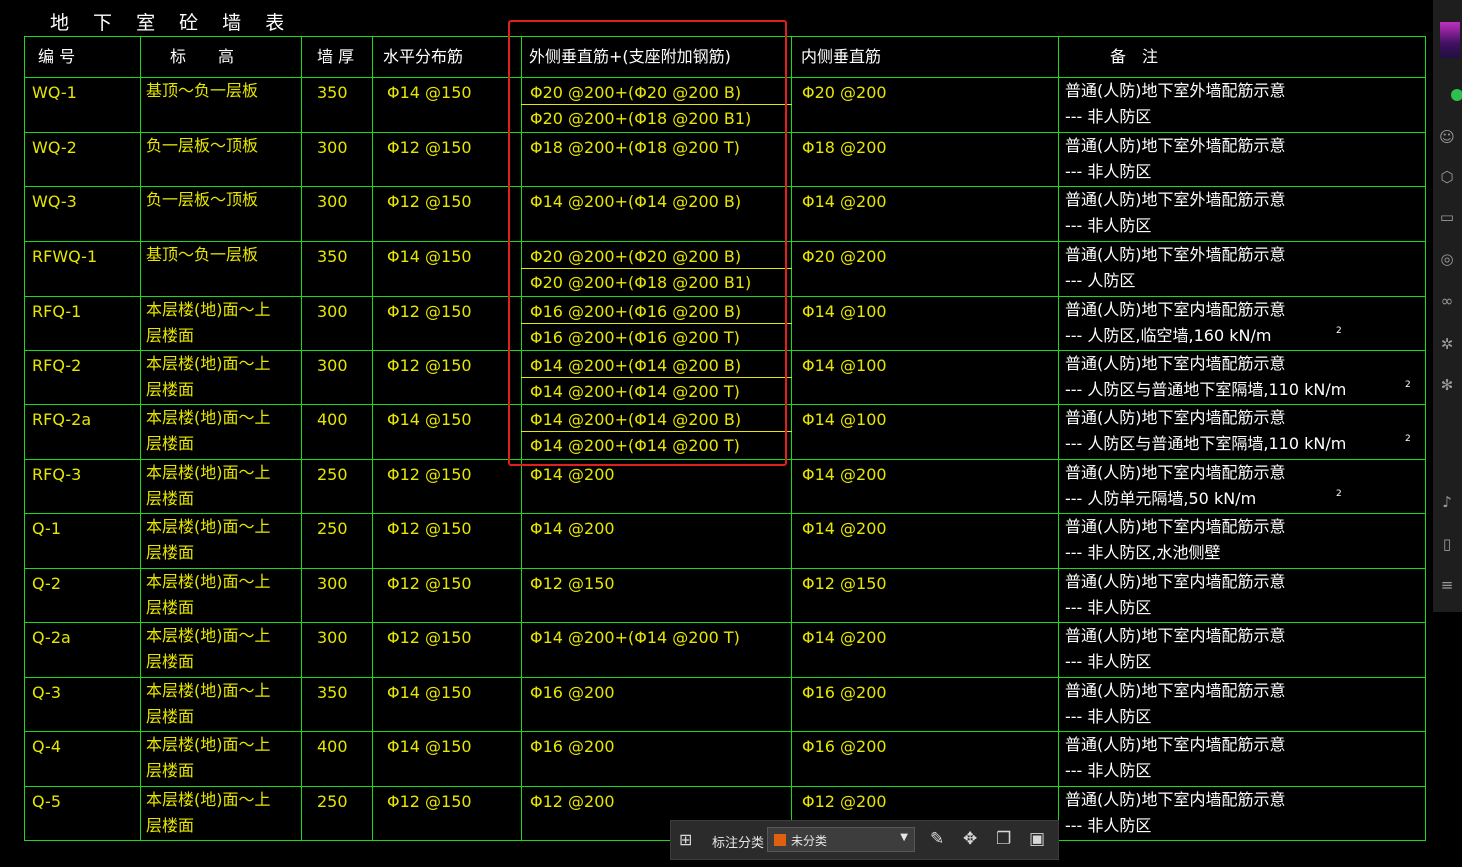 The height and width of the screenshot is (867, 1462). Describe the element at coordinates (65, 256) in the screenshot. I see `wall-id: RFWQ-1` at that location.